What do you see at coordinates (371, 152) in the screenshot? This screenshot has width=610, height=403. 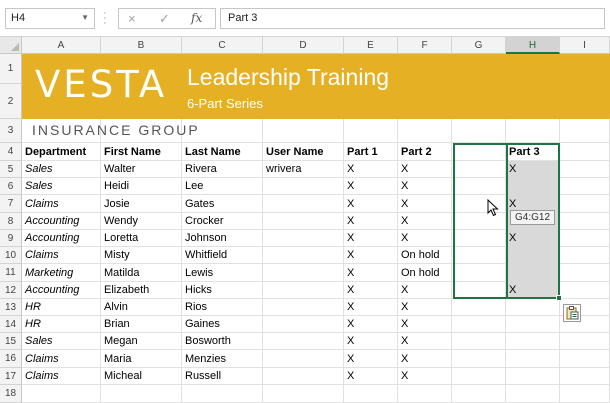 I see `header-cell-e: Part 1` at bounding box center [371, 152].